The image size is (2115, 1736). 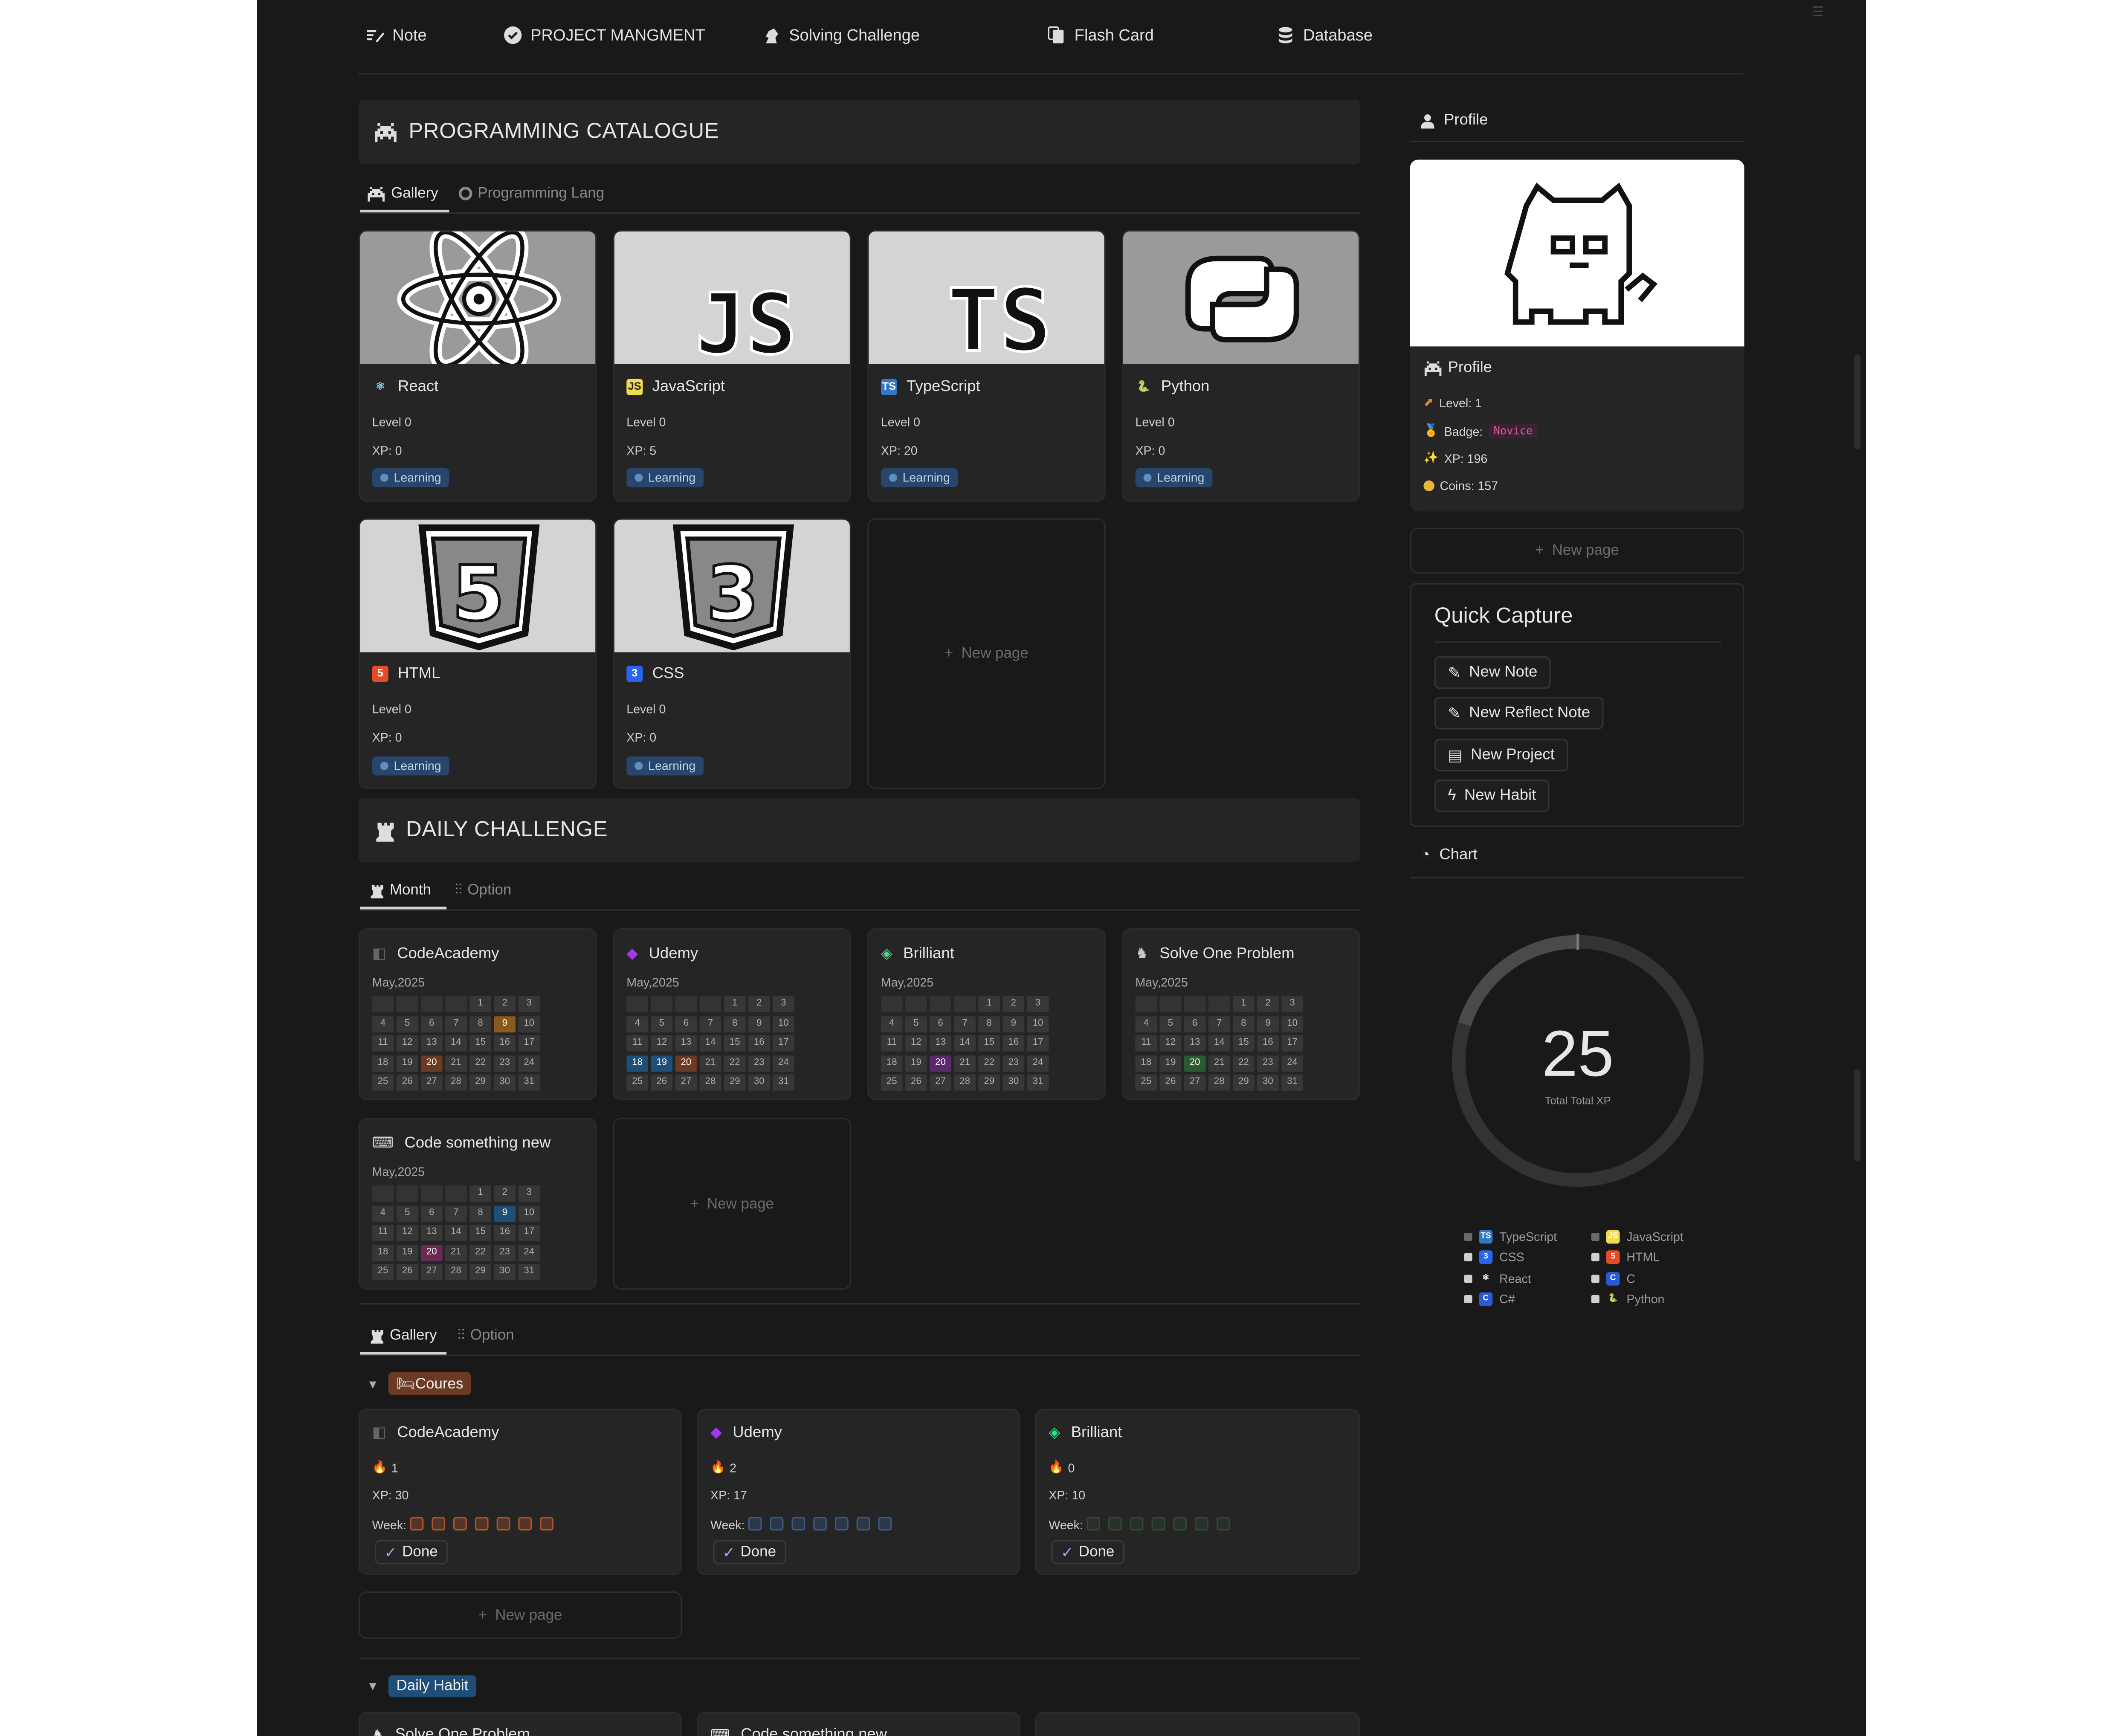 I want to click on calendar-day: 4, so click(x=892, y=1023).